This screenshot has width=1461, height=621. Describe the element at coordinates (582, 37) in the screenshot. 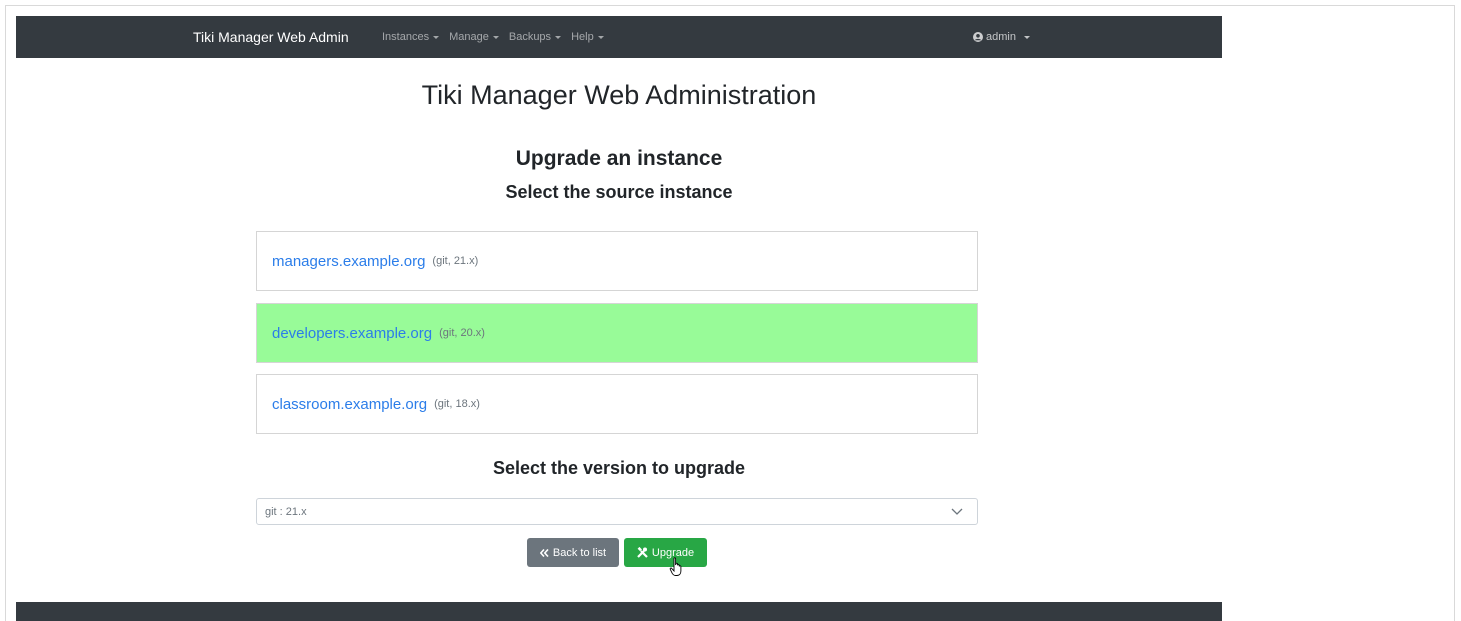

I see `nav-item-label: Help` at that location.